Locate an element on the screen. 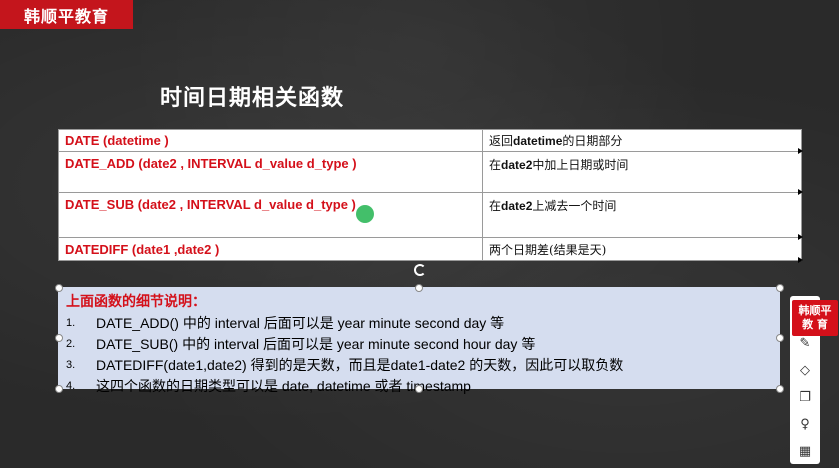  side-brand-logo: 韩顺平 教 育 is located at coordinates (815, 318).